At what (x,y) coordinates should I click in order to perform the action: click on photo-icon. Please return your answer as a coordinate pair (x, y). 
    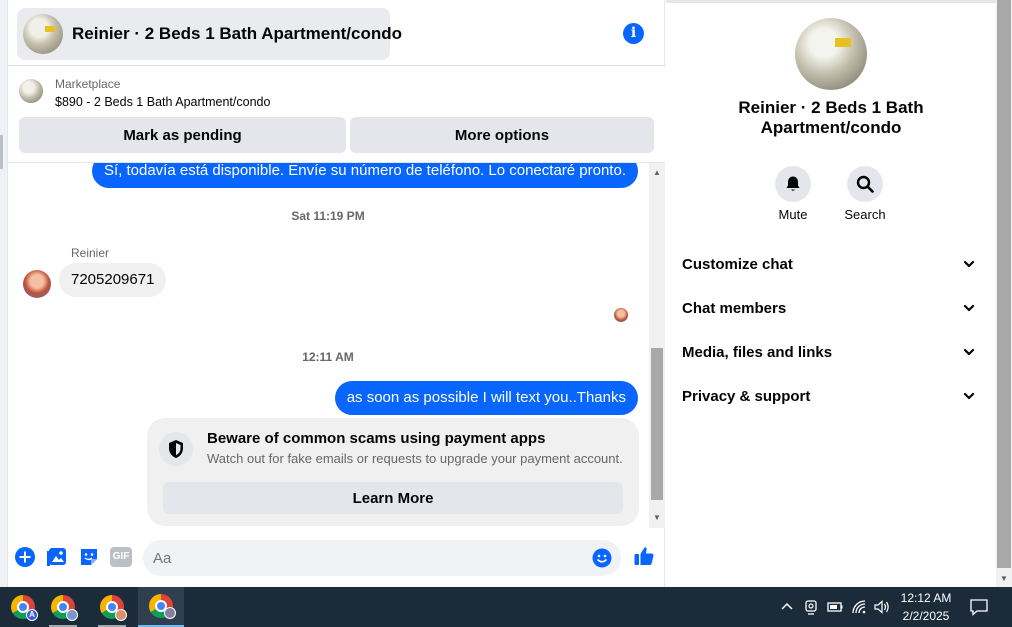
    Looking at the image, I should click on (57, 557).